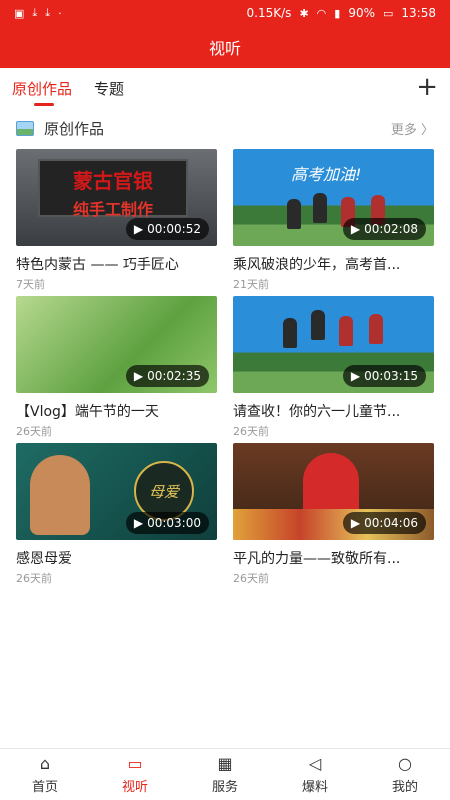 The image size is (450, 800). Describe the element at coordinates (113, 181) in the screenshot. I see `sign-line1: 蒙古官银` at that location.